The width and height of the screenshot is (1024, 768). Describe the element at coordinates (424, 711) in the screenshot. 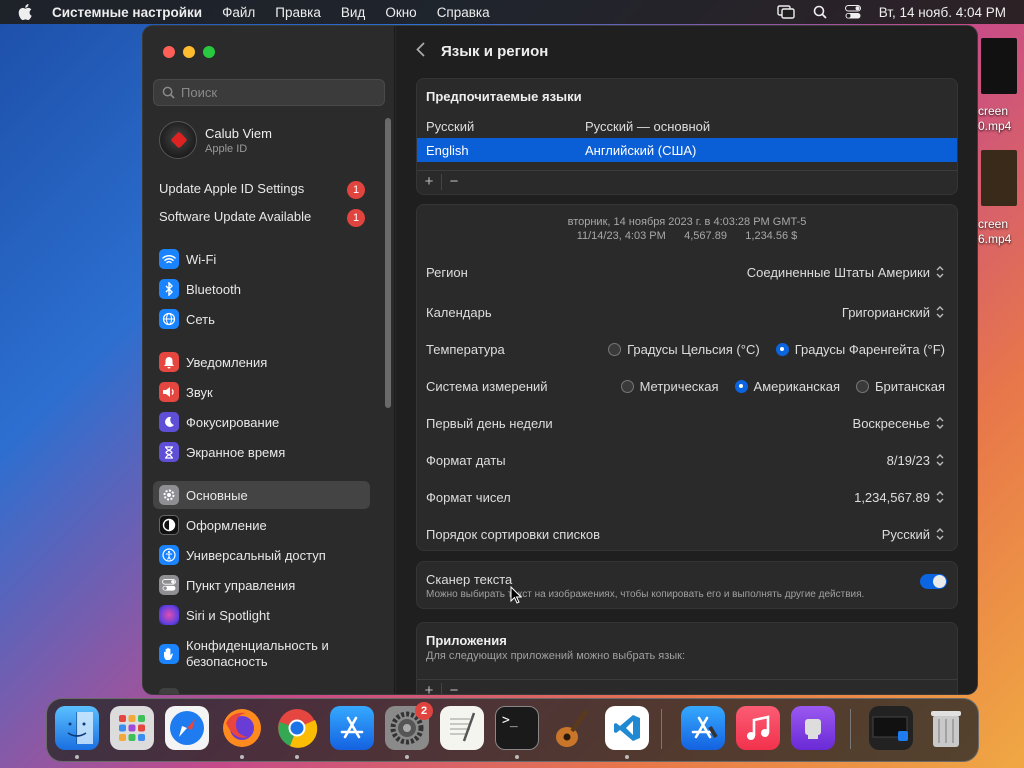

I see `dock-badge: 2` at that location.